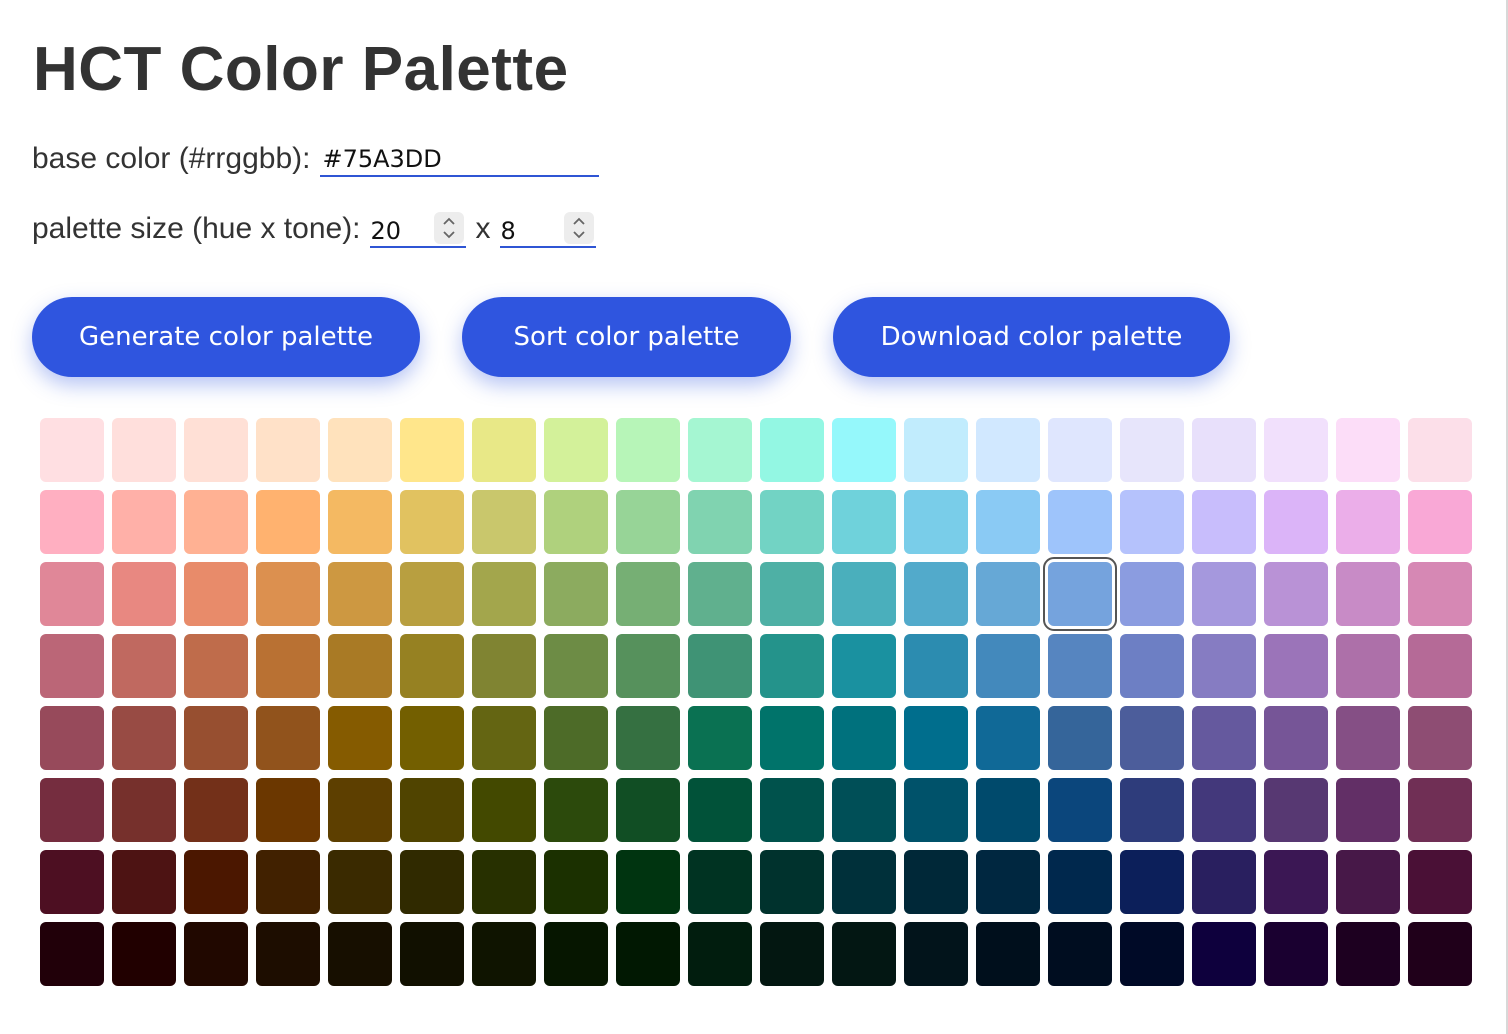 The height and width of the screenshot is (1034, 1508). What do you see at coordinates (460, 159) in the screenshot?
I see `base-color-input` at bounding box center [460, 159].